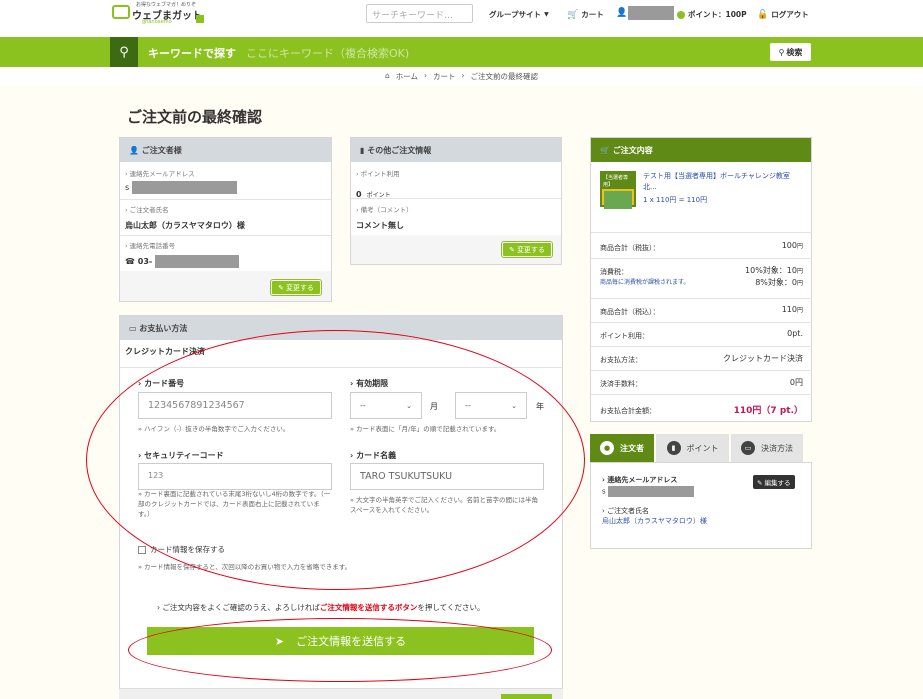 This screenshot has width=923, height=699. I want to click on orderer-panel-header: 👤 ご注文者様, so click(225, 150).